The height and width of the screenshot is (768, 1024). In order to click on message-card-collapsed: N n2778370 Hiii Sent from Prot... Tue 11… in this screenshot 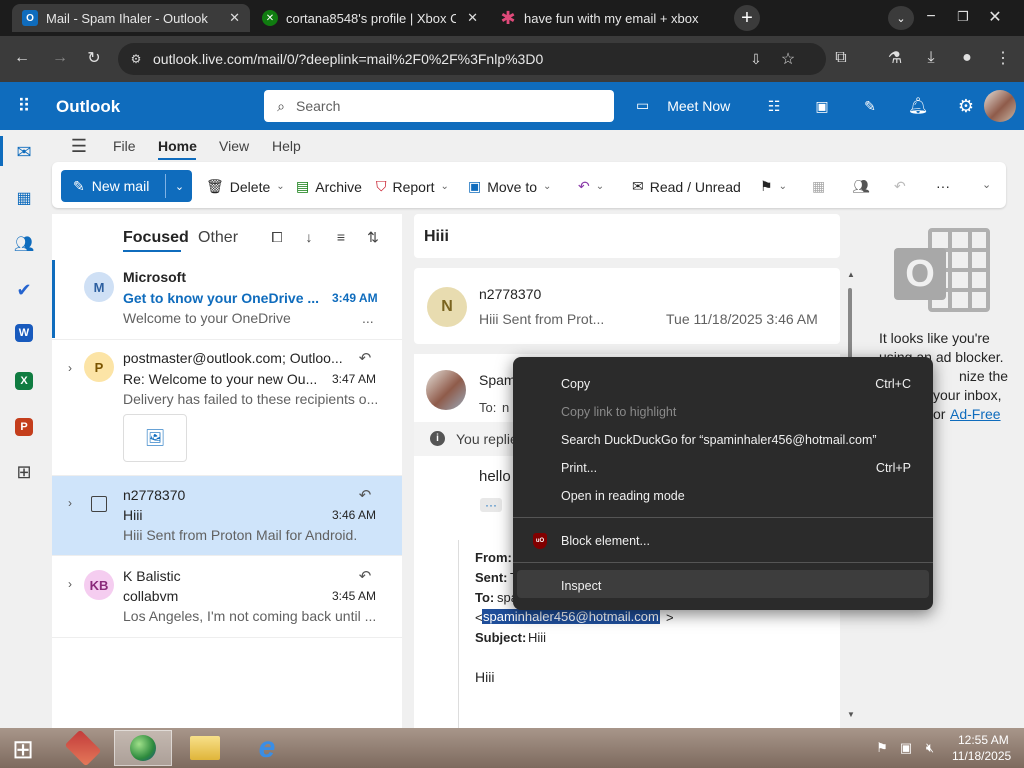, I will do `click(627, 306)`.